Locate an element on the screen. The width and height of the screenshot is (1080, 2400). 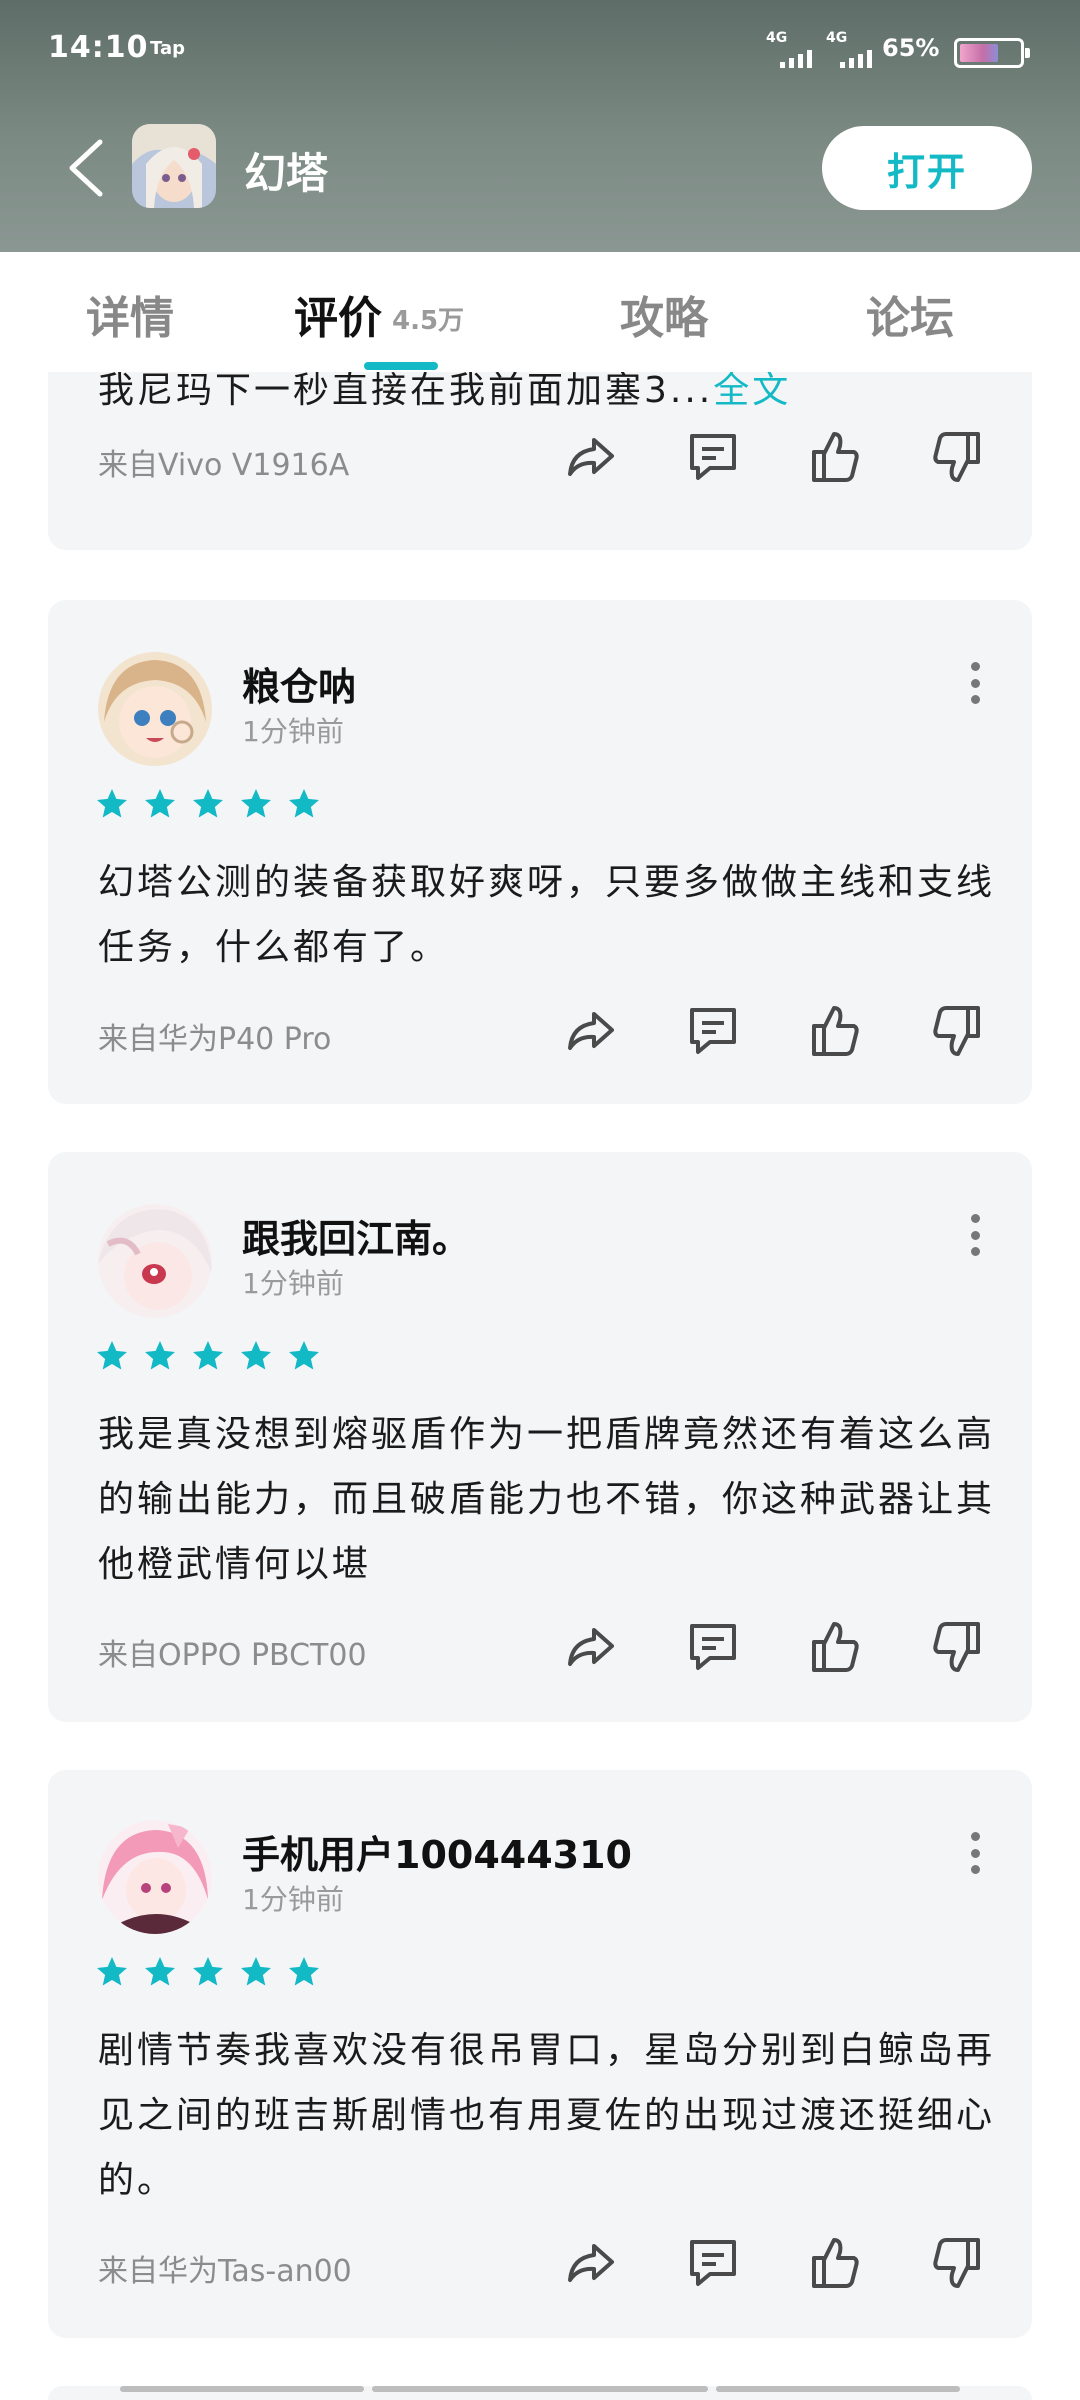
status-bar: 14:10 Tap 4G 4G 65% is located at coordinates (540, 48).